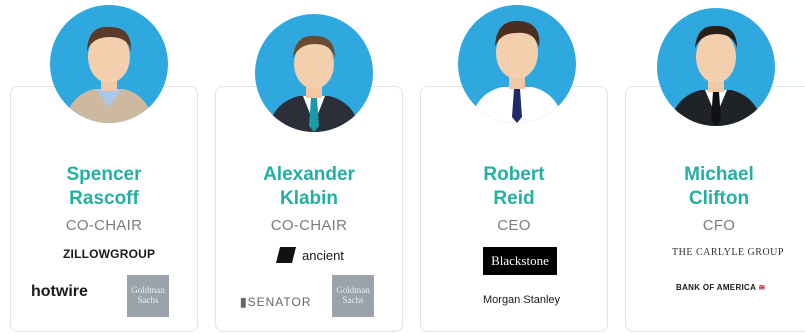  What do you see at coordinates (109, 64) in the screenshot?
I see `avatar-spencer-rascoff` at bounding box center [109, 64].